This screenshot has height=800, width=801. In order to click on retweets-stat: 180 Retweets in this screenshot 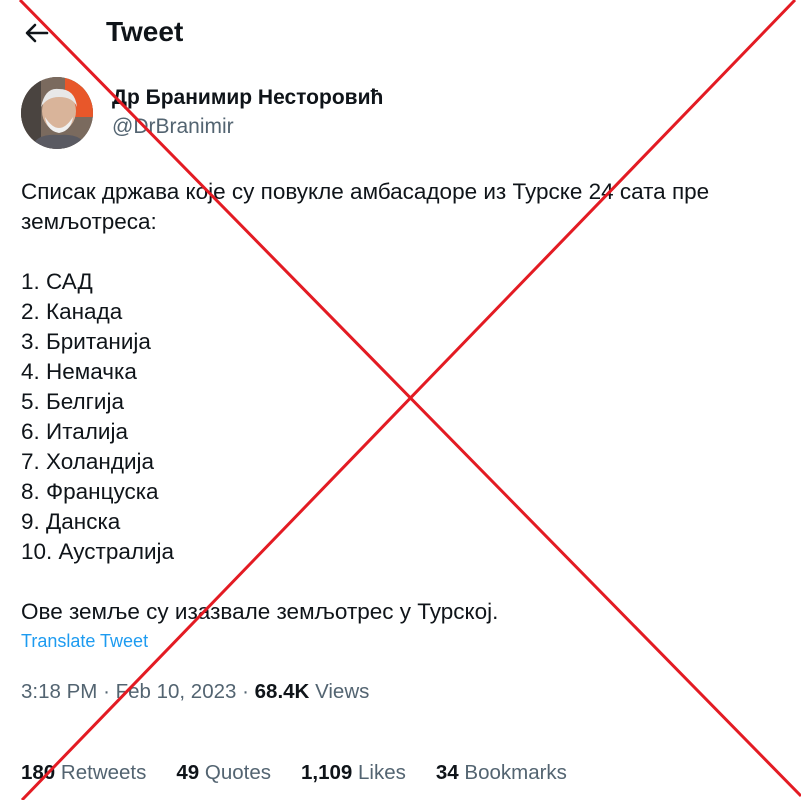, I will do `click(83, 773)`.